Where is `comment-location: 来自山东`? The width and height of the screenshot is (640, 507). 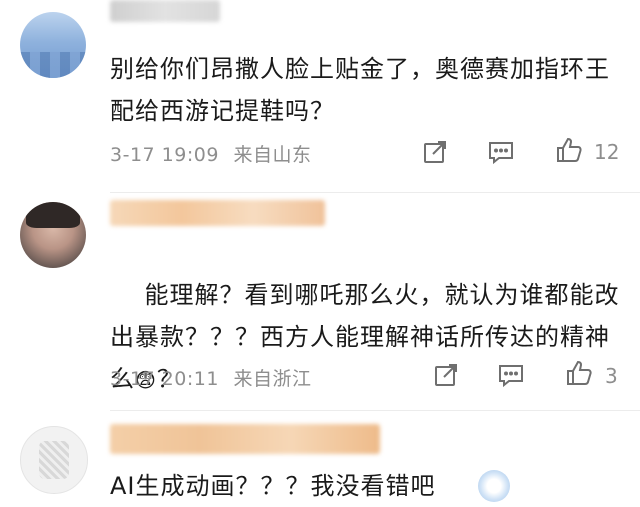 comment-location: 来自山东 is located at coordinates (272, 155).